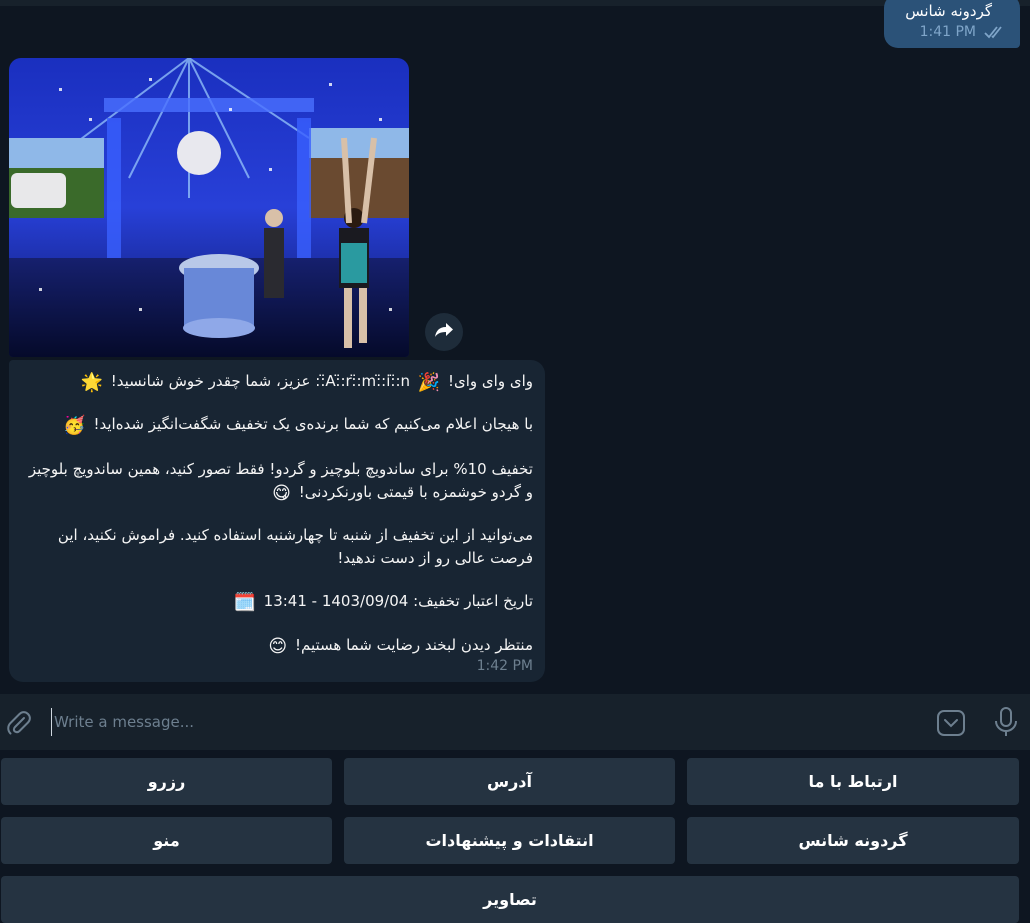 Image resolution: width=1030 pixels, height=923 pixels. What do you see at coordinates (244, 602) in the screenshot?
I see `calendar-icon: 🗓️` at bounding box center [244, 602].